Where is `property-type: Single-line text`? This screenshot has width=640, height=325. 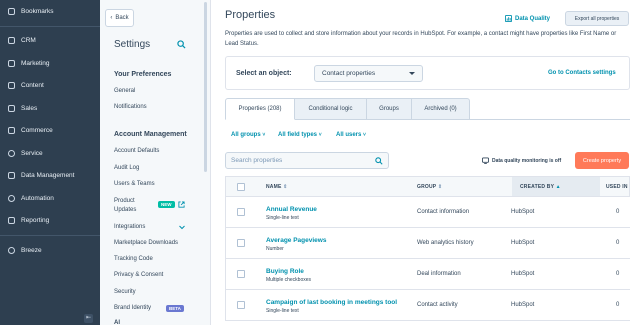
property-type: Single-line text is located at coordinates (282, 311).